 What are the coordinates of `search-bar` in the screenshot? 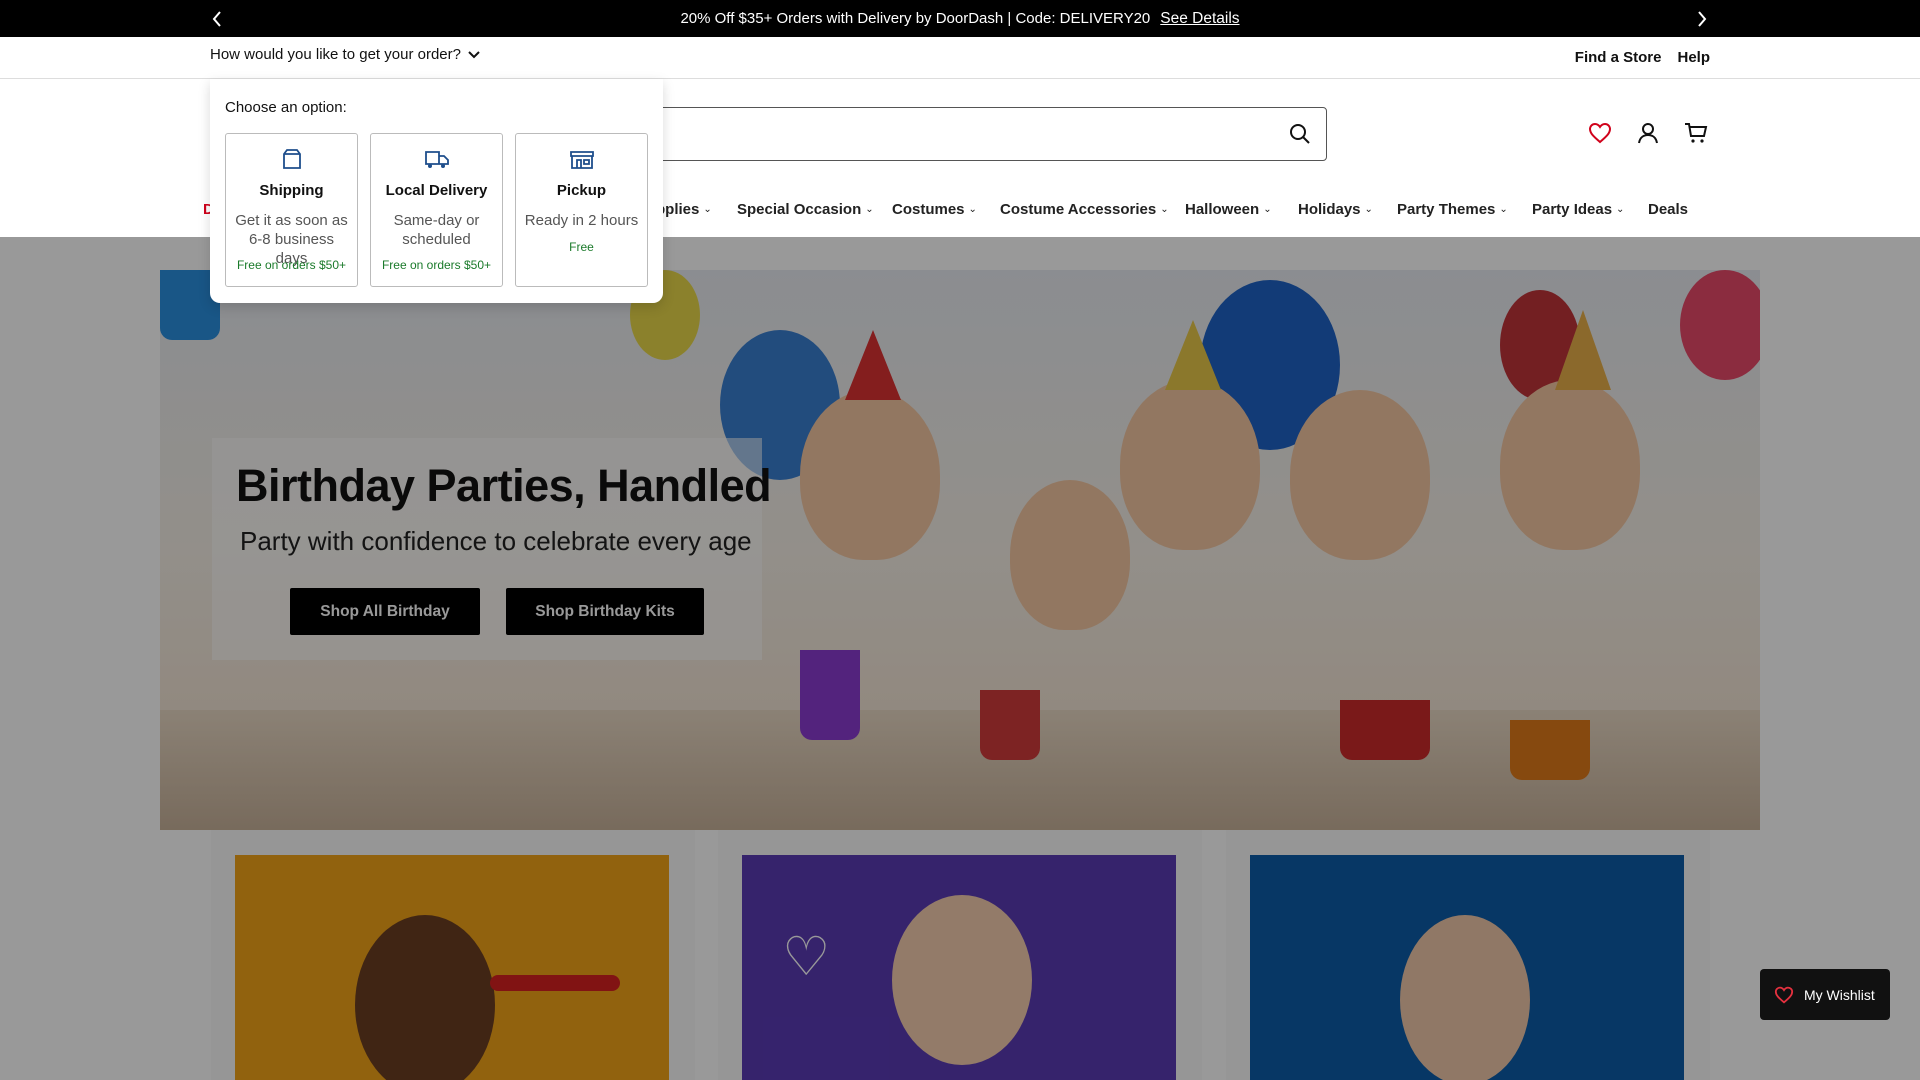 It's located at (953, 134).